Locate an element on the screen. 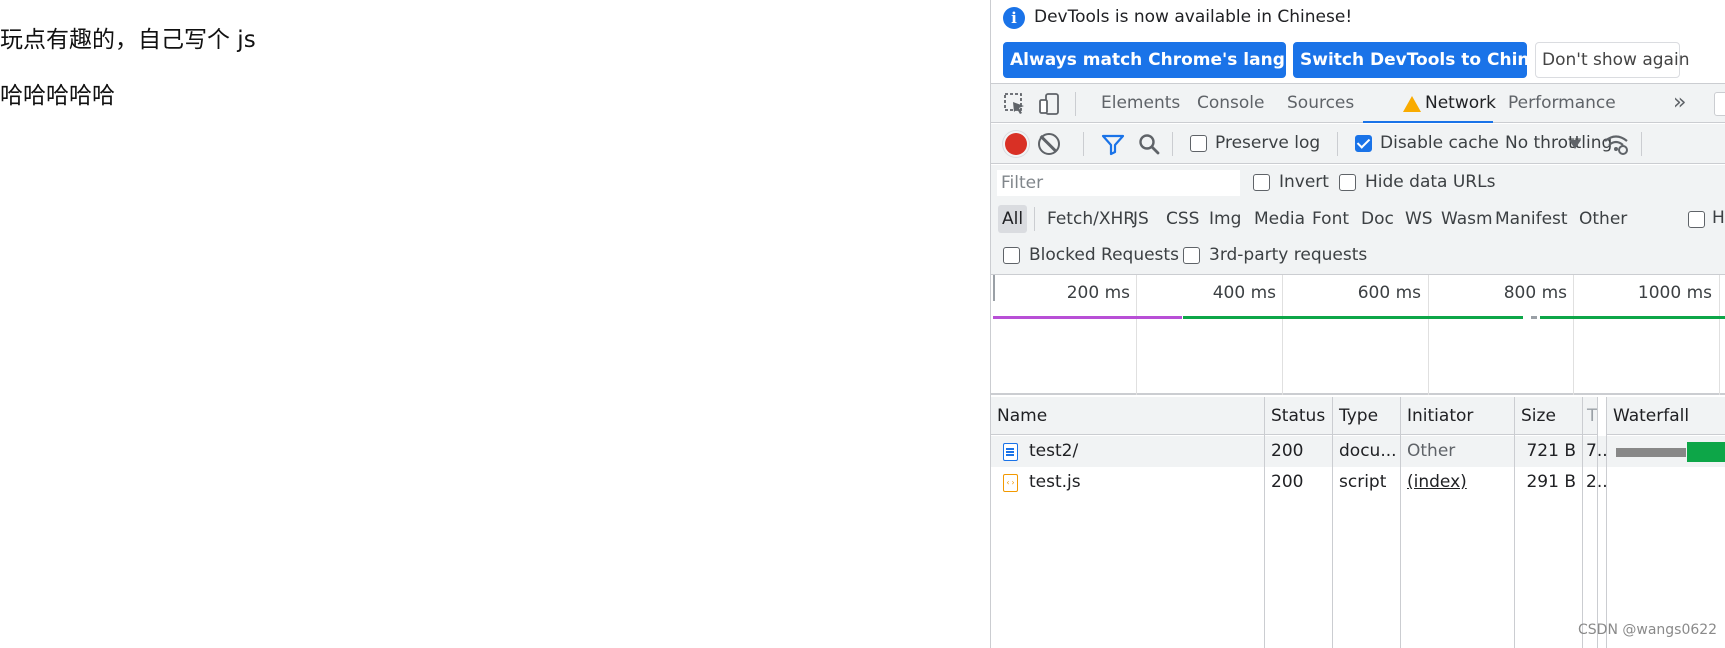 Image resolution: width=1725 pixels, height=648 pixels. network-overview-timeline: 200 ms 400 ms 600 ms 800 ms 1000 ms is located at coordinates (1358, 335).